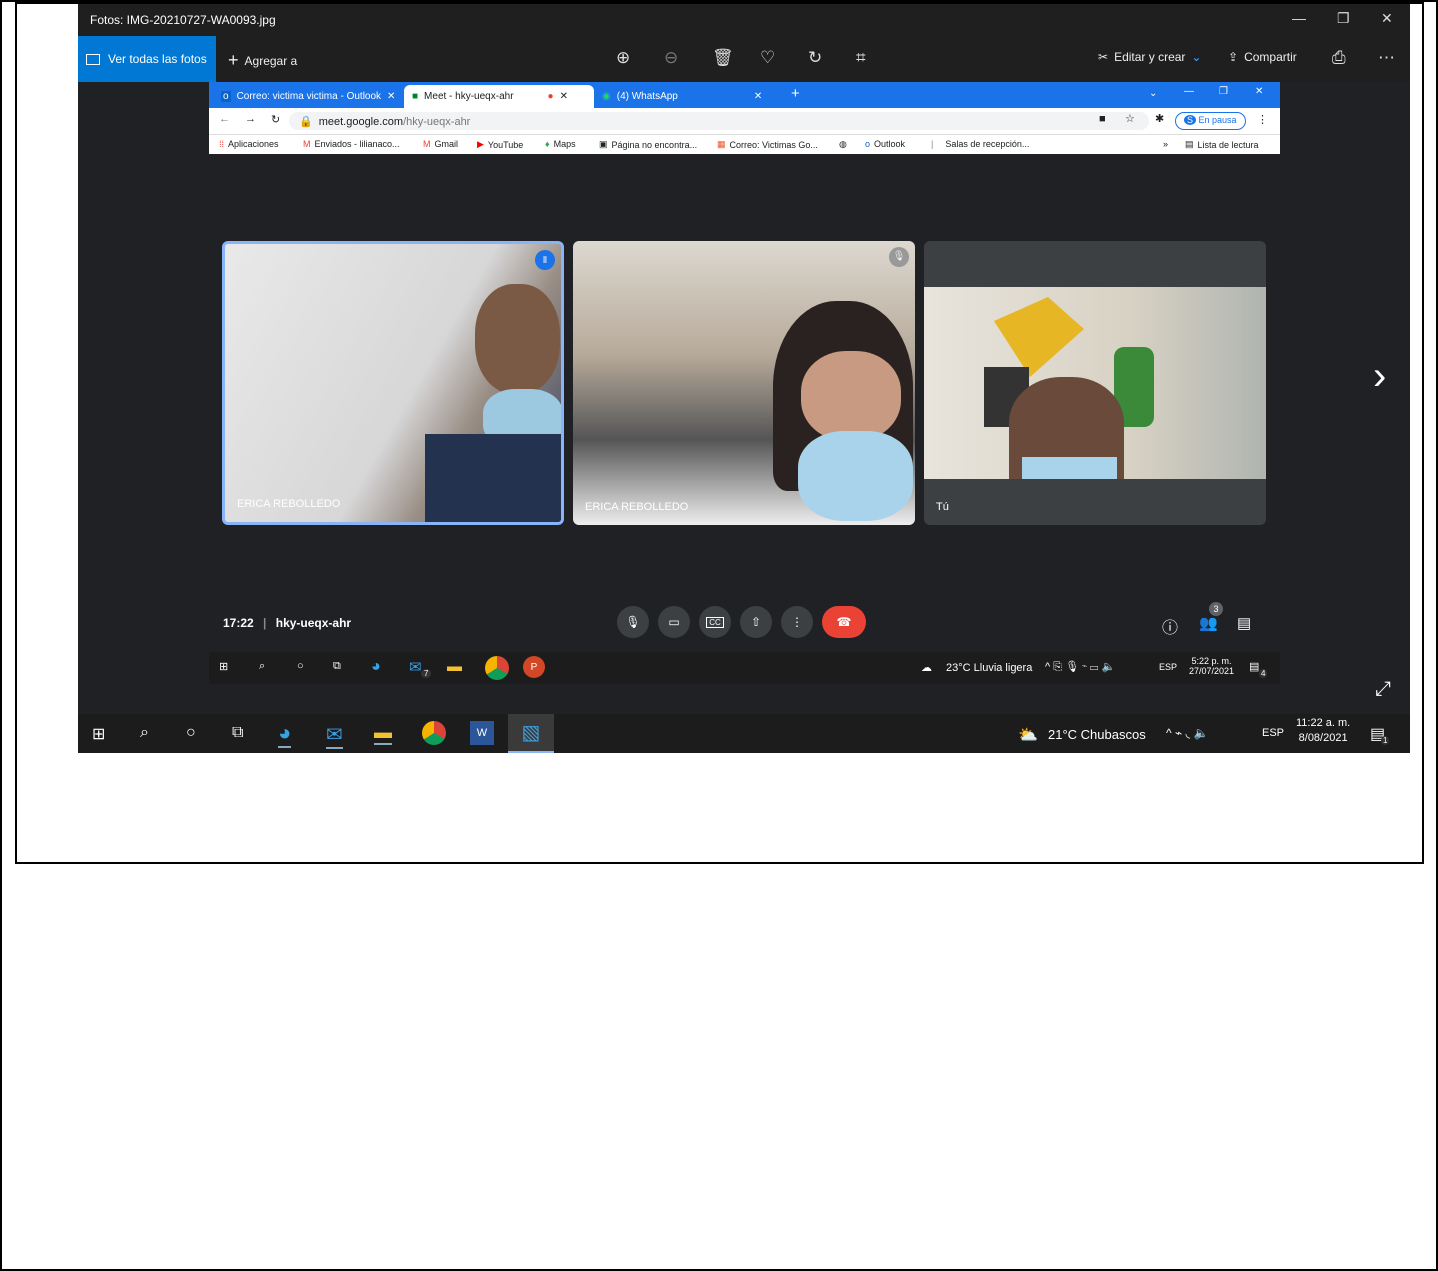 The image size is (1438, 1271). Describe the element at coordinates (534, 667) in the screenshot. I see `powerpoint-icon: P` at that location.